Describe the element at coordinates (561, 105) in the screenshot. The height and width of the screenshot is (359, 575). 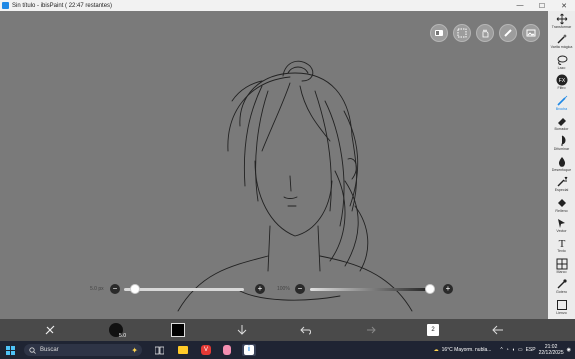
I see `tool-brush: Brocha` at that location.